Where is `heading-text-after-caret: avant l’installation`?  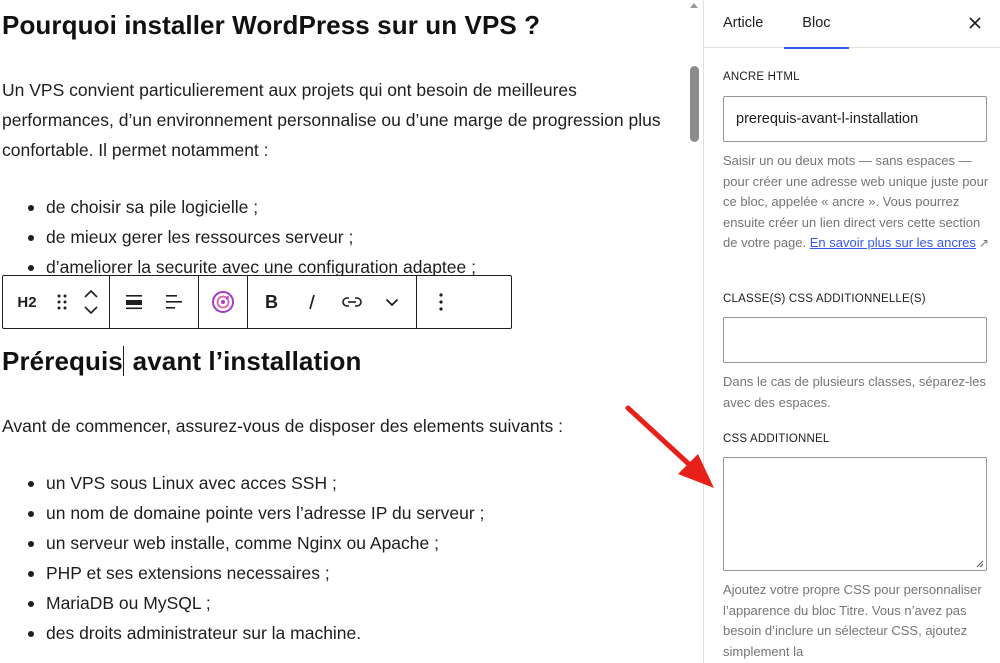 heading-text-after-caret: avant l’installation is located at coordinates (243, 361).